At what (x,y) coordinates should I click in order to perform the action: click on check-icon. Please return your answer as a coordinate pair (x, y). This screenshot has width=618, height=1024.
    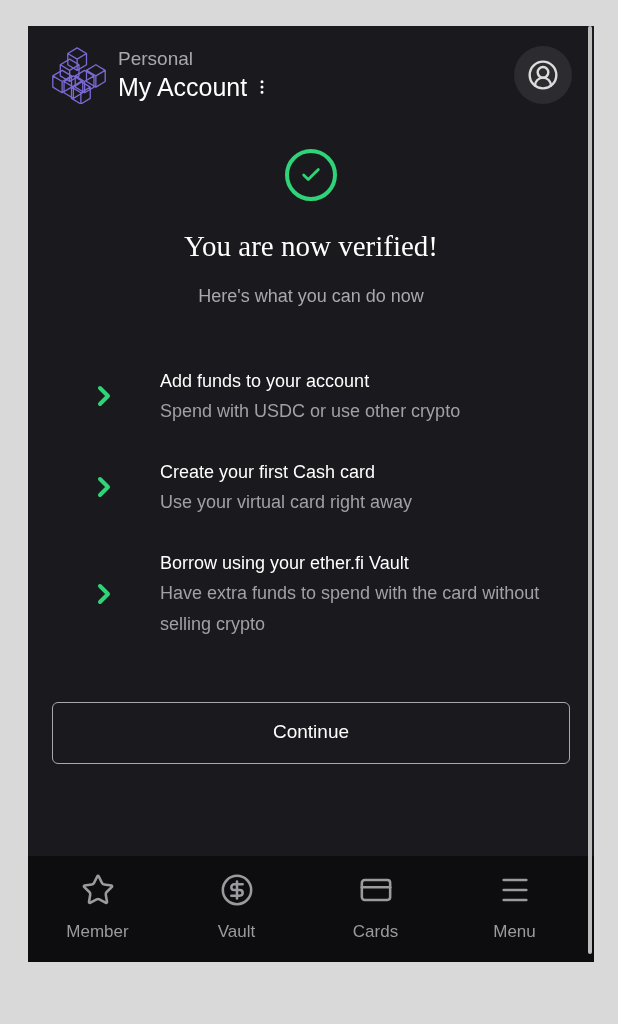
    Looking at the image, I should click on (311, 175).